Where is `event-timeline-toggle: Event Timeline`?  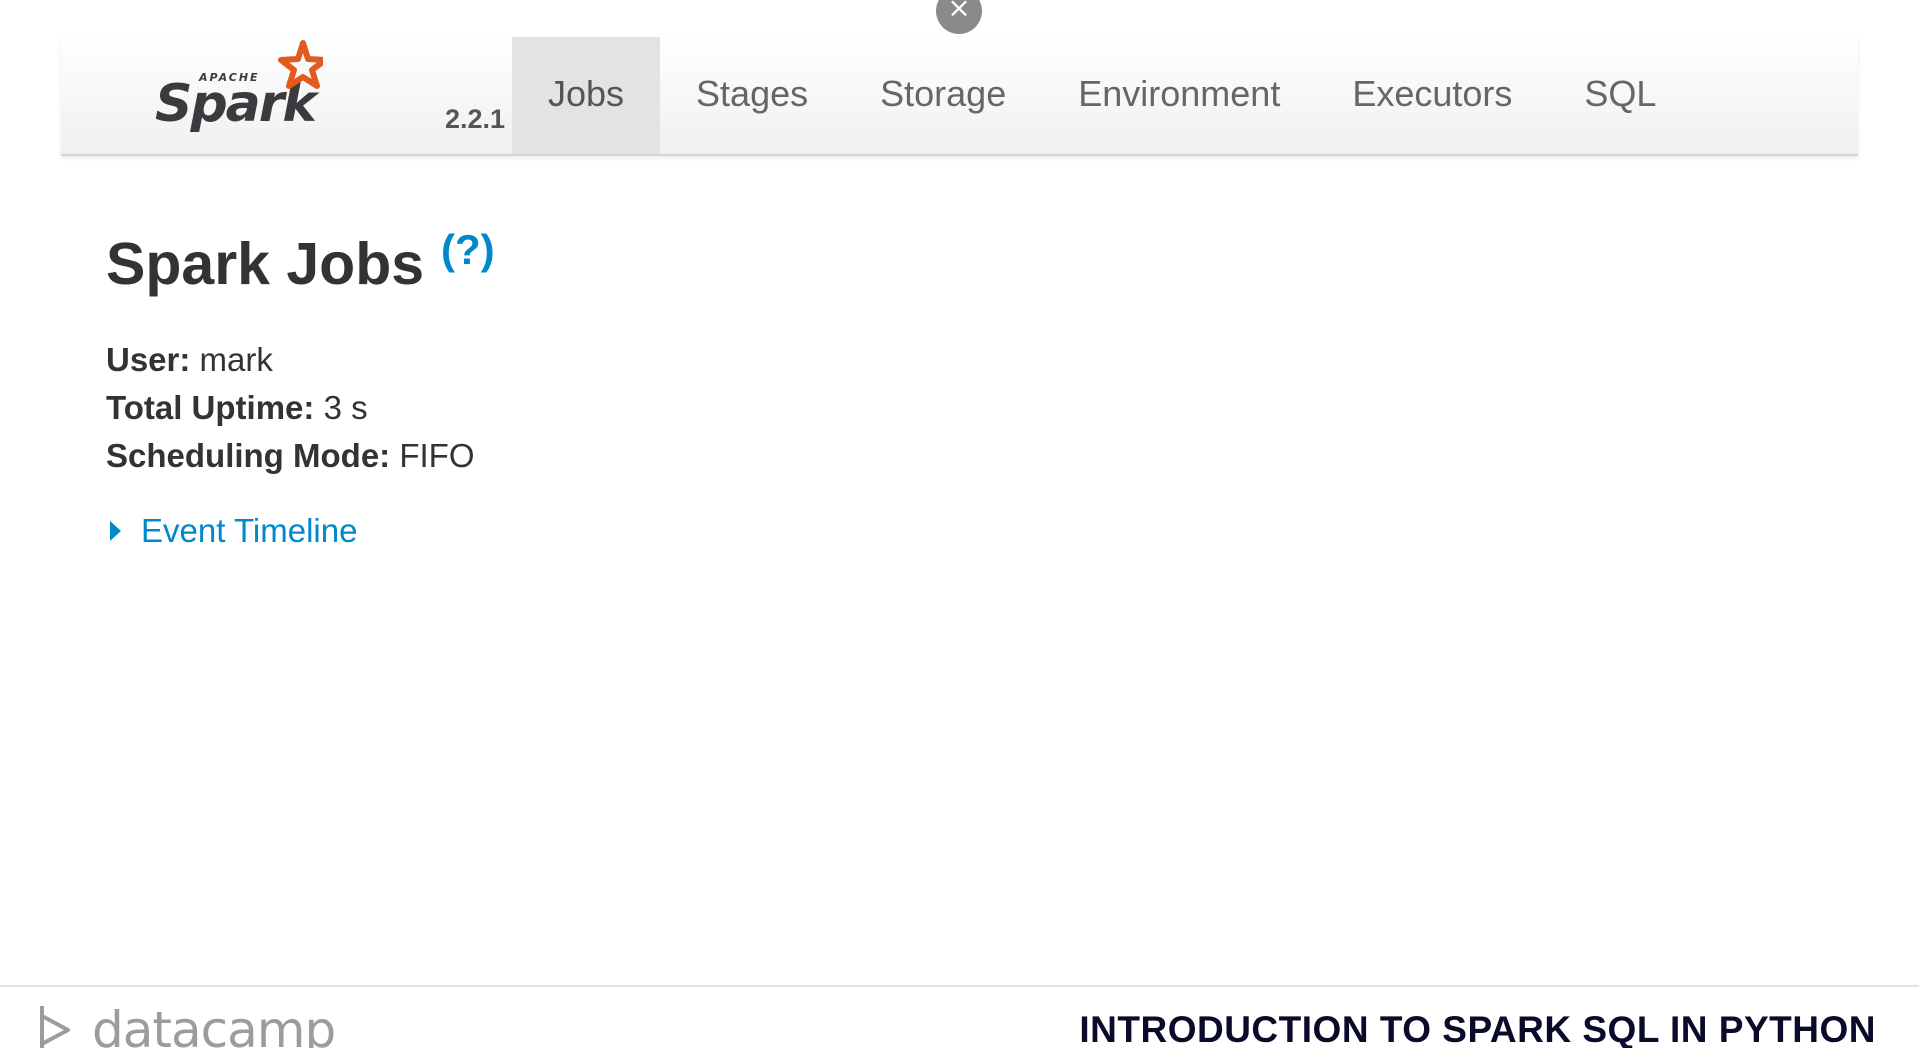 event-timeline-toggle: Event Timeline is located at coordinates (233, 531).